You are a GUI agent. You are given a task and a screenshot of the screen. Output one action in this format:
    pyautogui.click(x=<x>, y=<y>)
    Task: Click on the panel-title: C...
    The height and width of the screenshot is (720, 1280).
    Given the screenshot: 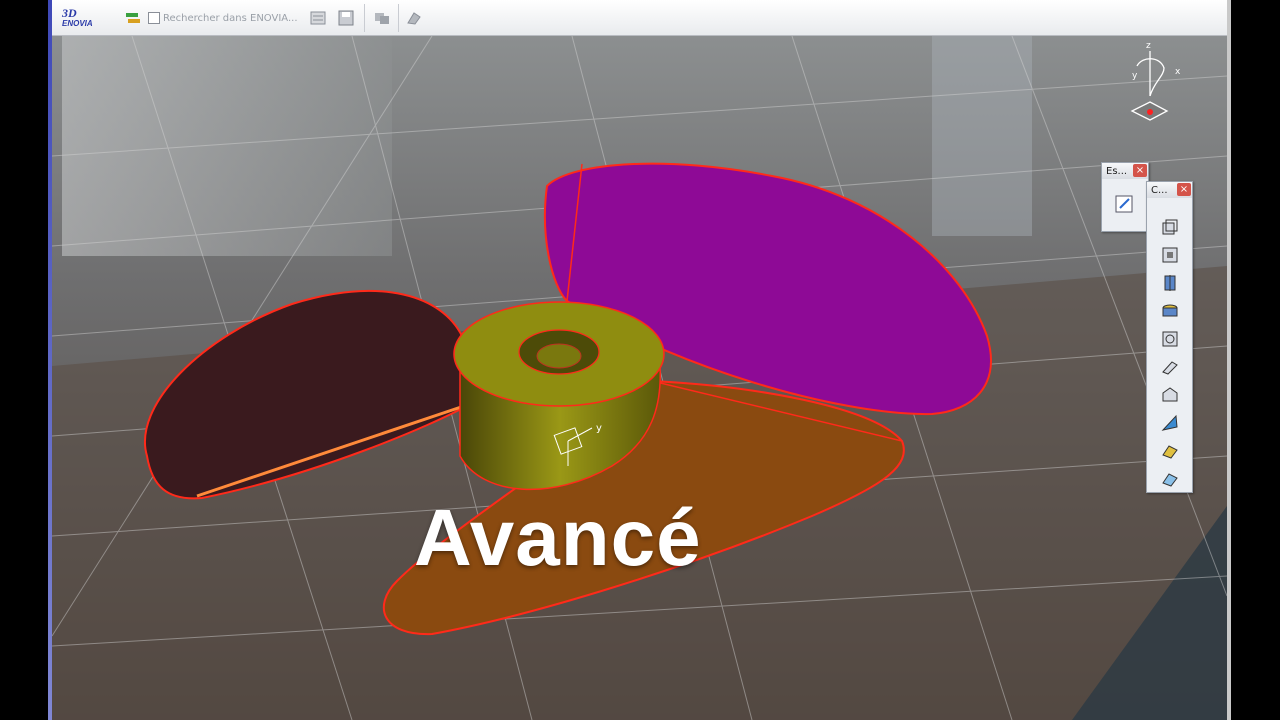 What is the action you would take?
    pyautogui.click(x=1159, y=190)
    